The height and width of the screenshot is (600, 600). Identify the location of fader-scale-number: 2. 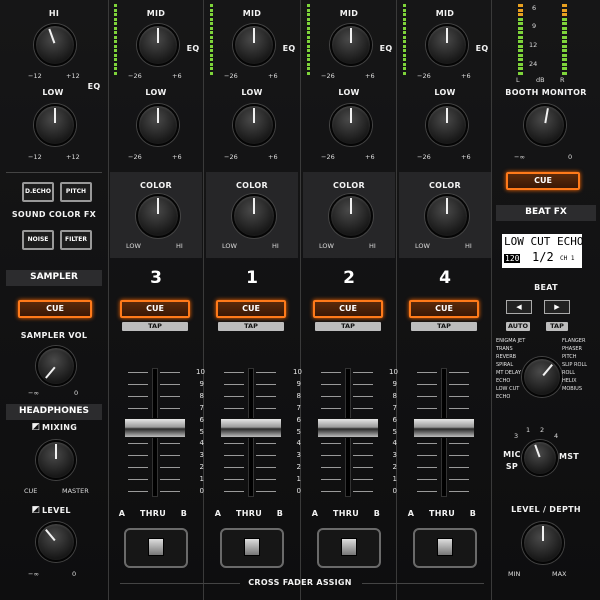
(298, 467).